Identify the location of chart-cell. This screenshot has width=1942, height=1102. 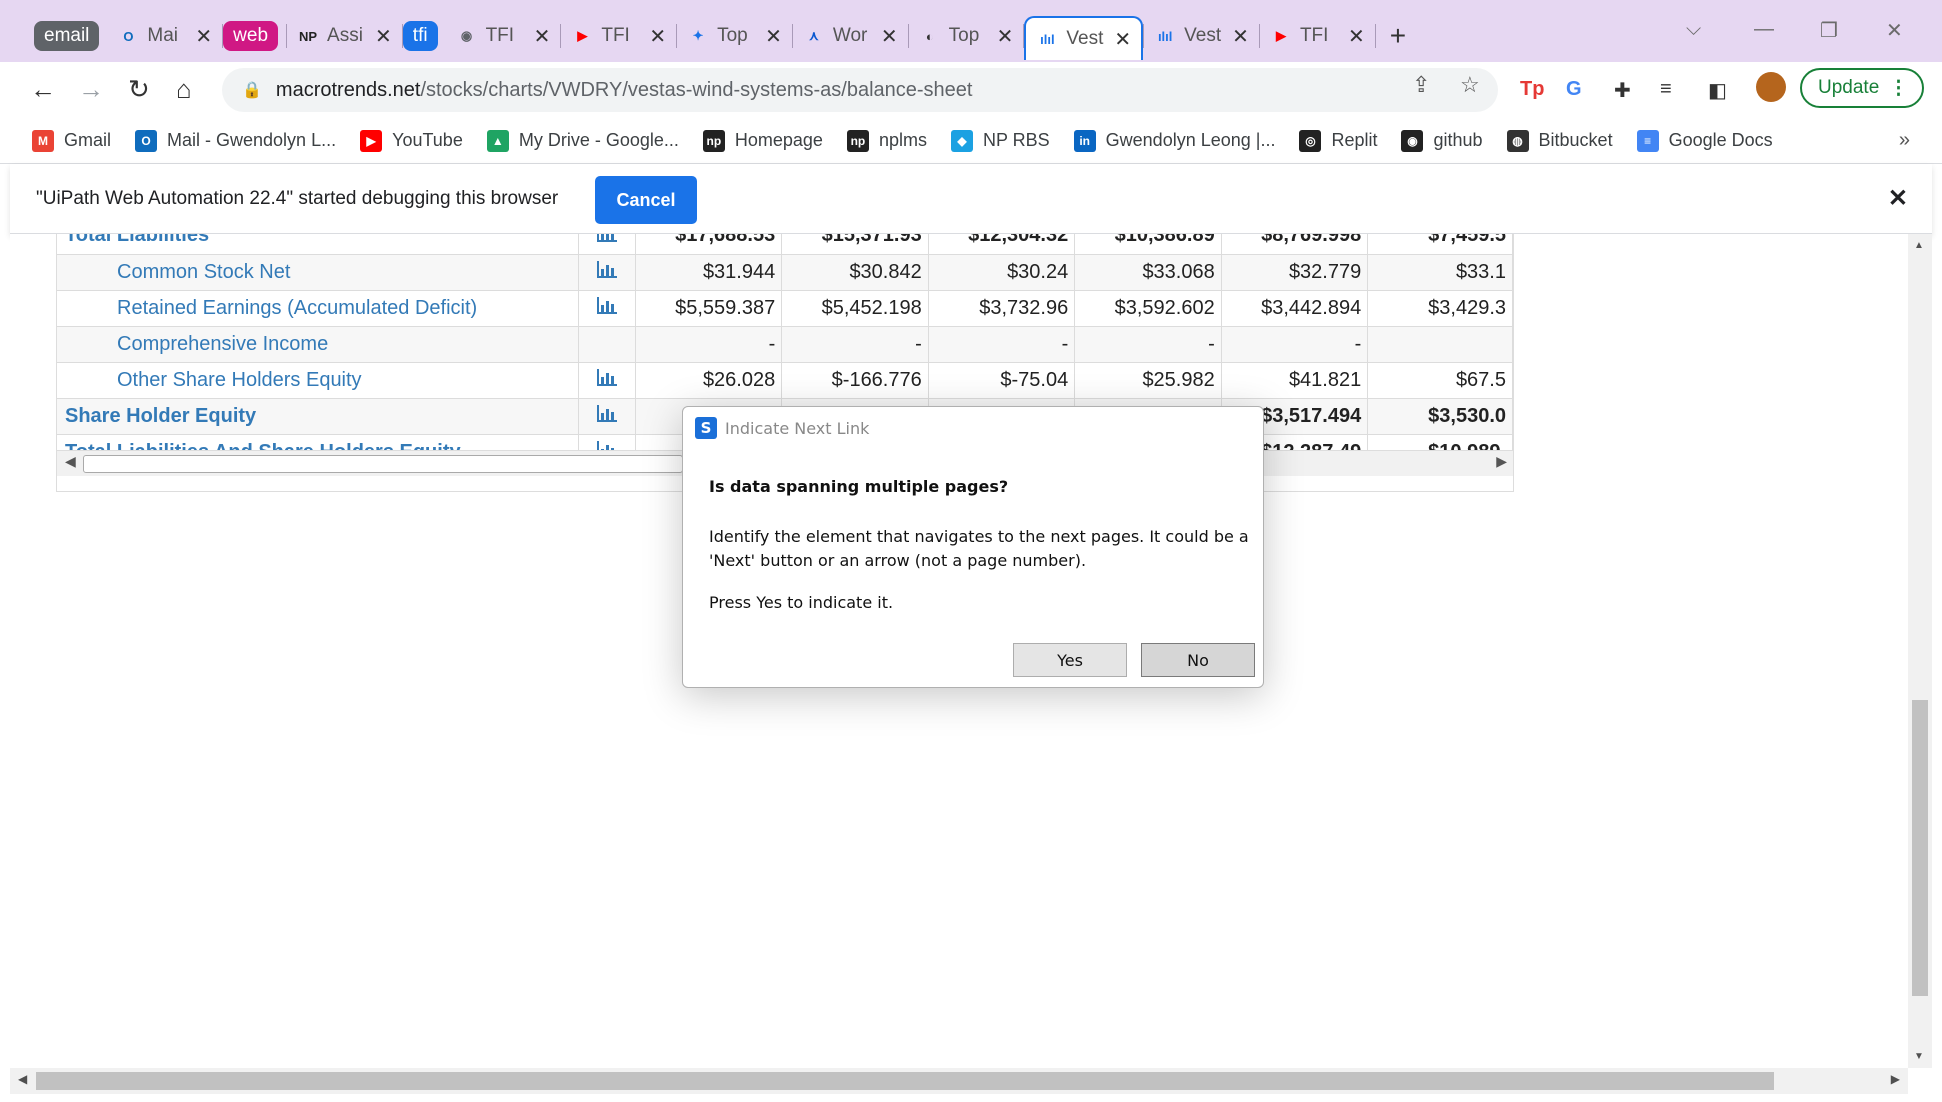
(607, 272).